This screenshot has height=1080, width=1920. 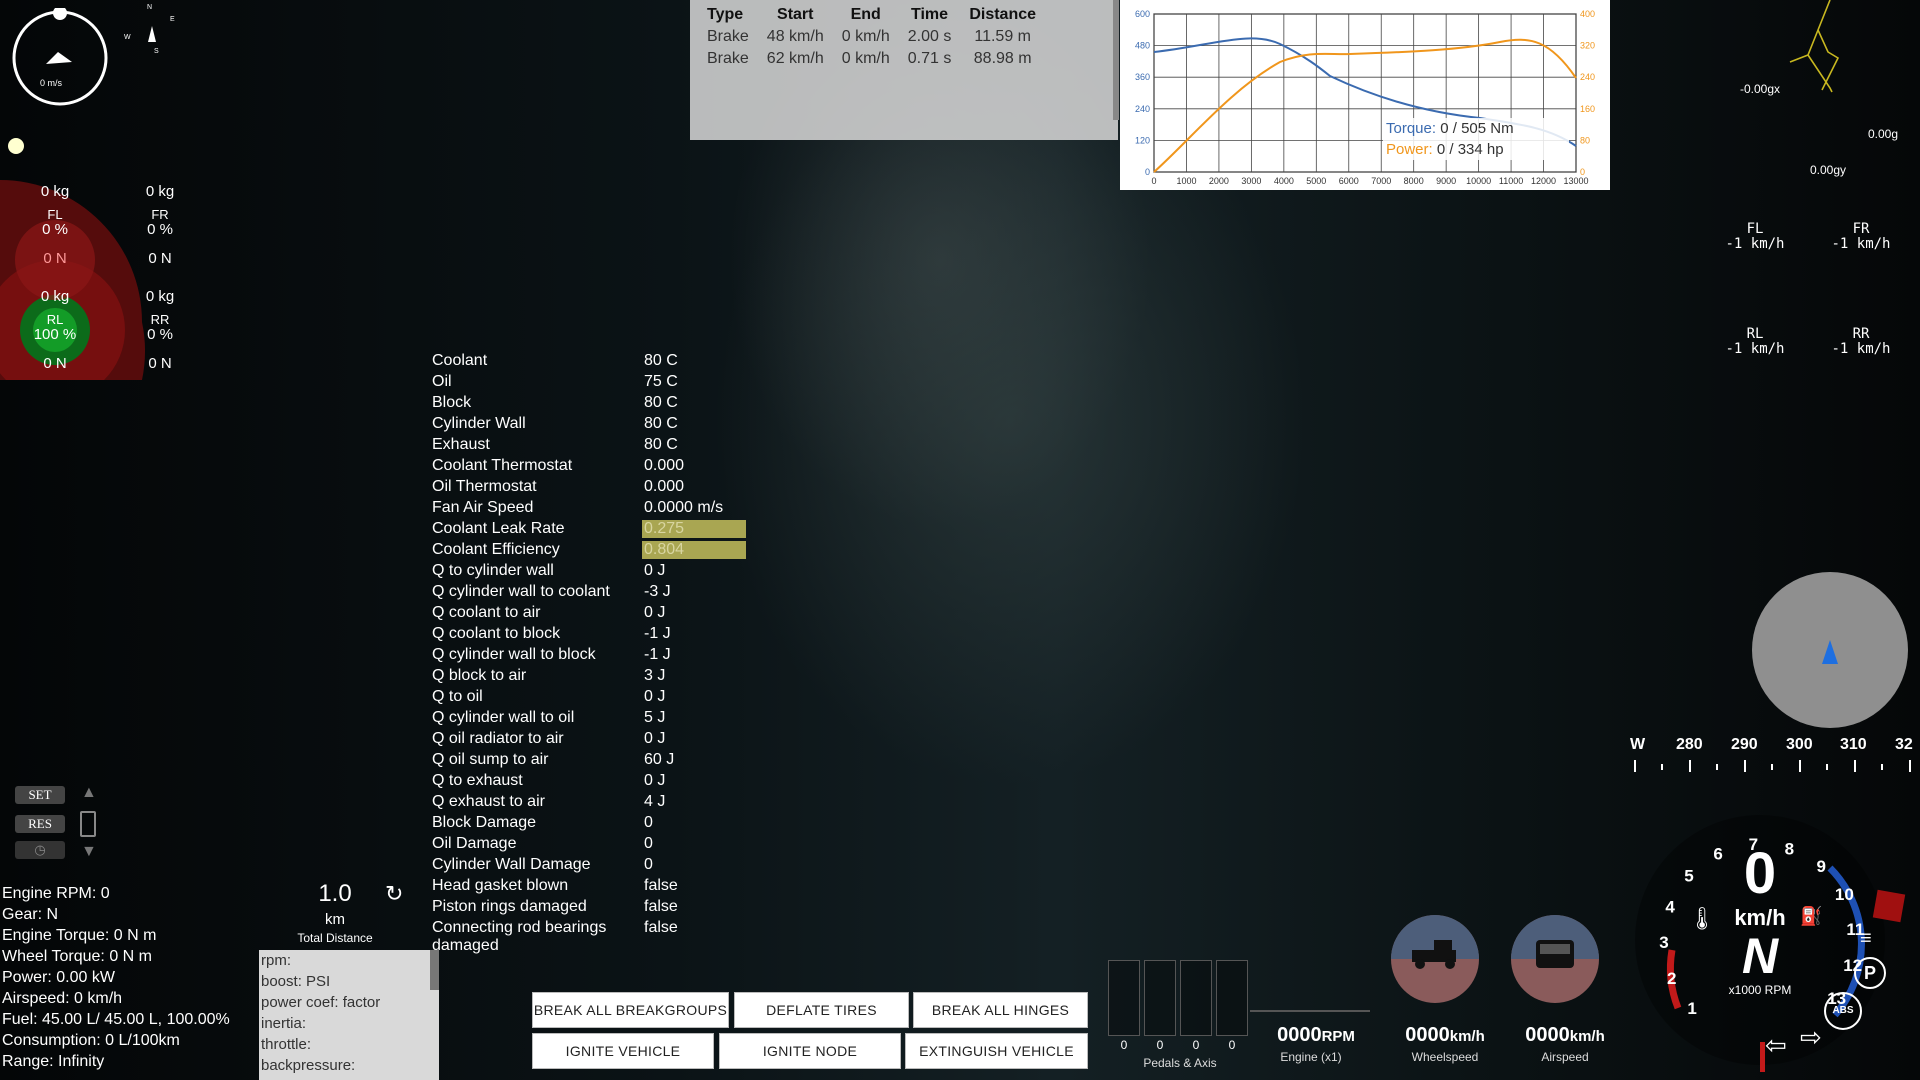 I want to click on stat-value: 0.275, so click(x=694, y=529).